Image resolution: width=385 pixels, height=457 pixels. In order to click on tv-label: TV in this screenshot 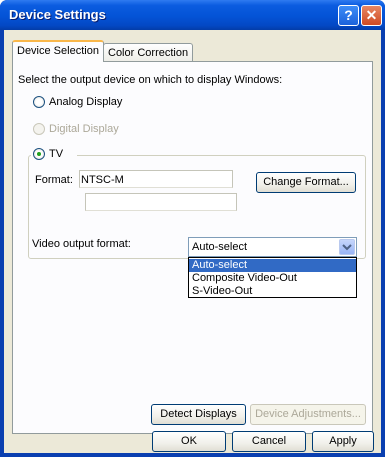, I will do `click(56, 154)`.